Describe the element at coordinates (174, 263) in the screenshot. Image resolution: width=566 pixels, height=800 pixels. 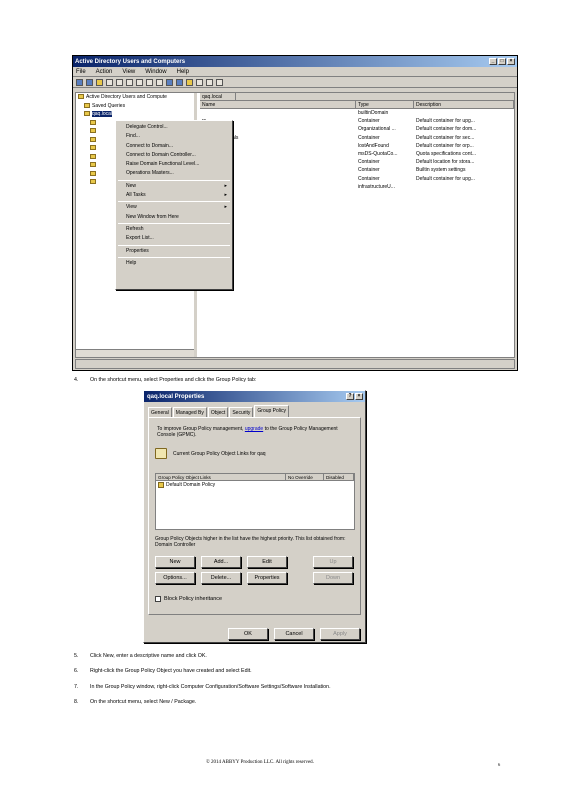
I see `menu-item-help: Help` at that location.